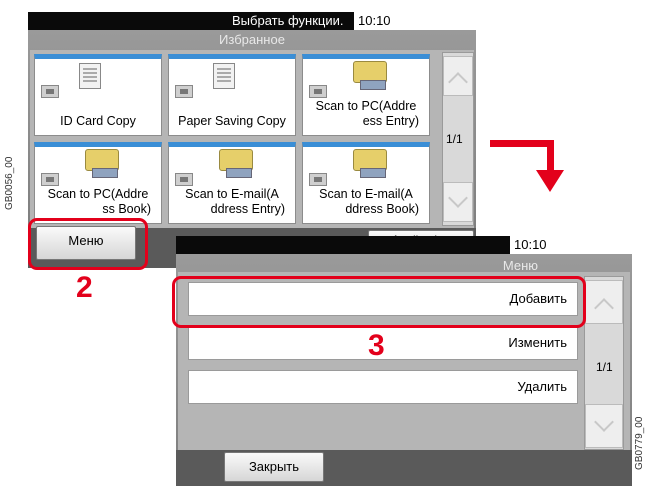 Image resolution: width=650 pixels, height=488 pixels. Describe the element at coordinates (252, 39) in the screenshot. I see `panel-title: Избранное` at that location.